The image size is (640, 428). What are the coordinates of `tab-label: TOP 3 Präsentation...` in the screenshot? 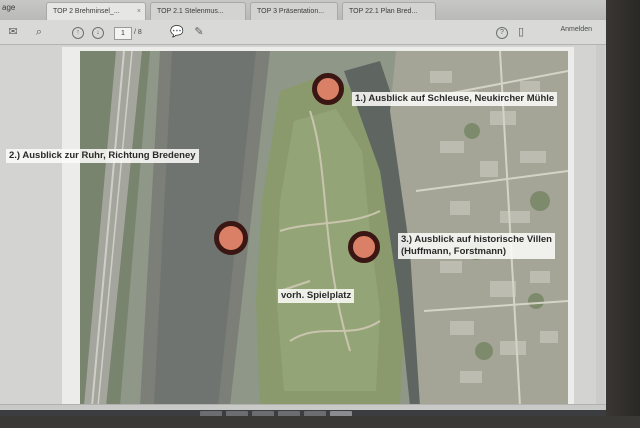 It's located at (291, 11).